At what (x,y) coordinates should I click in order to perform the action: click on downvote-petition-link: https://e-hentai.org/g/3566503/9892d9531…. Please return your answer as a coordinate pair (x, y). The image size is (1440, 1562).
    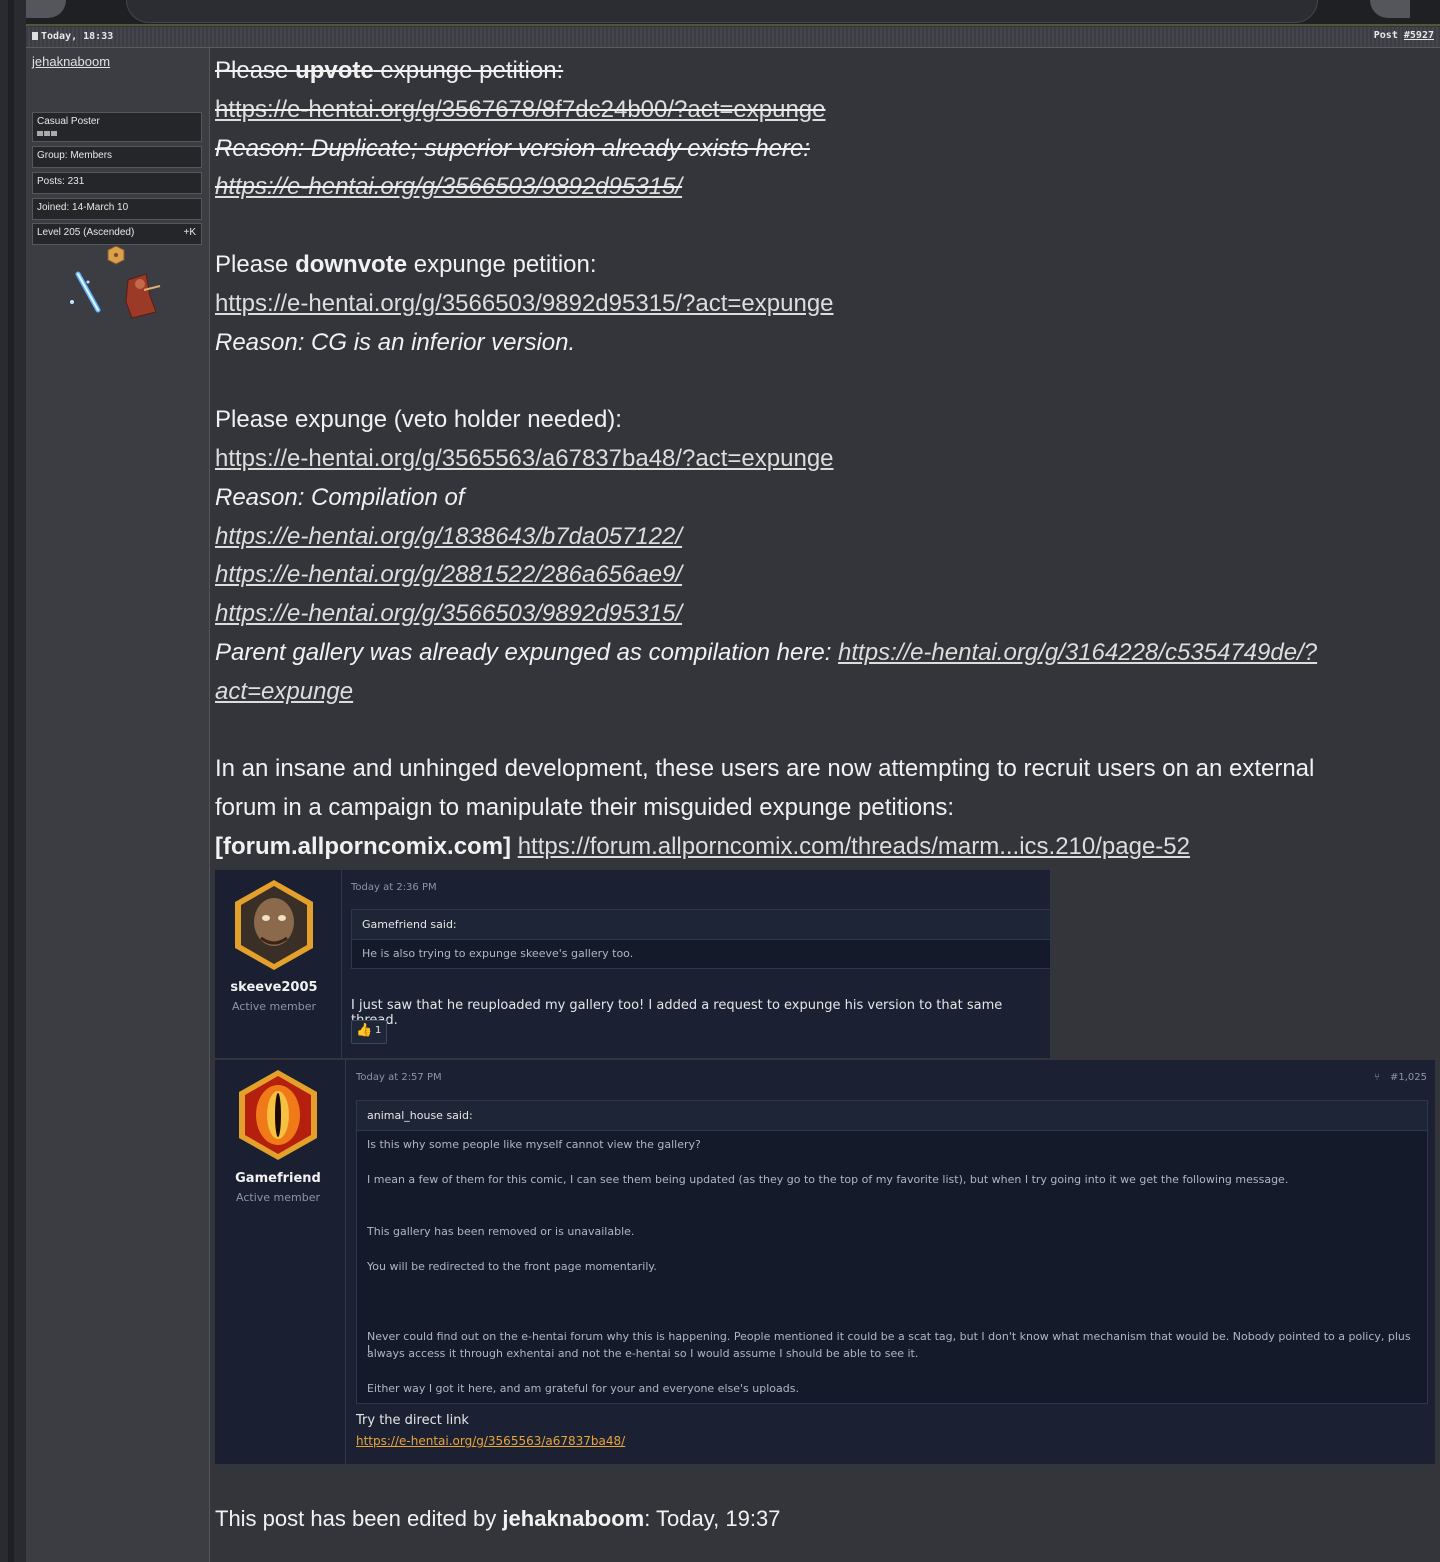
    Looking at the image, I should click on (524, 303).